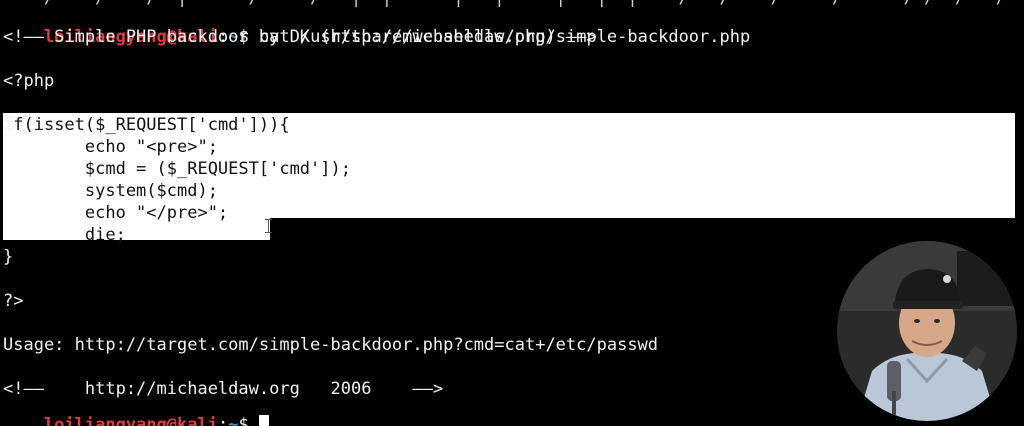 The image size is (1024, 426). I want to click on prompt-path: ~, so click(233, 420).